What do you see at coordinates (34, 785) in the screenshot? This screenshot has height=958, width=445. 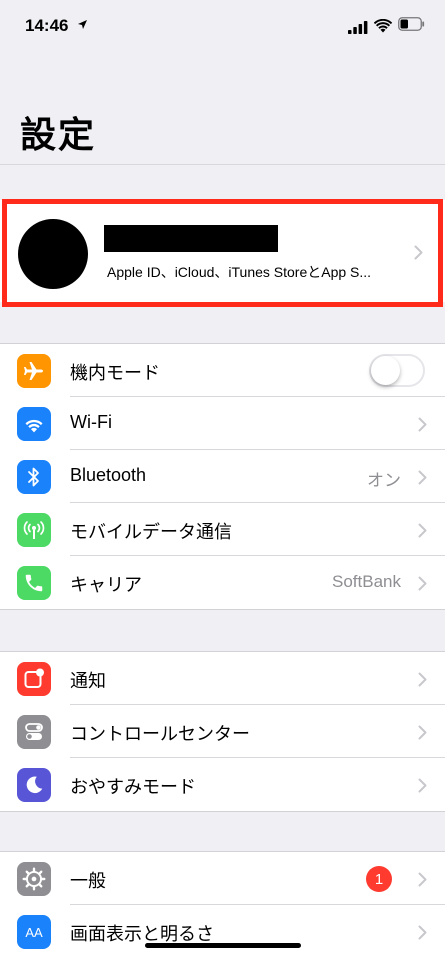 I see `moon-icon` at bounding box center [34, 785].